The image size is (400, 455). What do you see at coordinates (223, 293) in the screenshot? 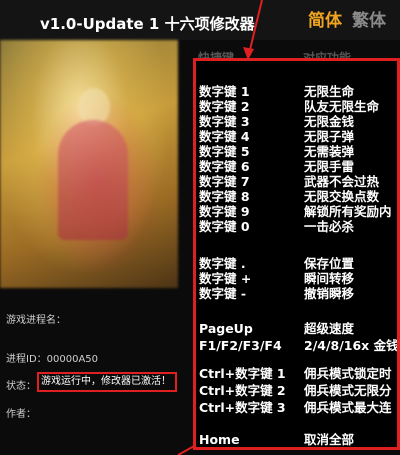
I see `hotkey-key: 数字键 -` at bounding box center [223, 293].